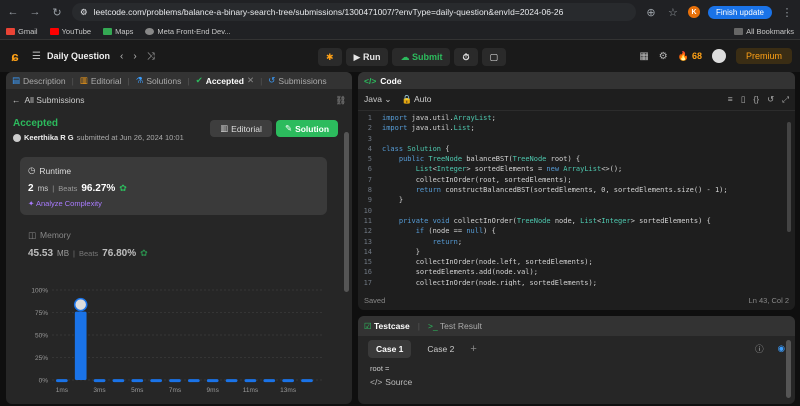 Image resolution: width=800 pixels, height=406 pixels. I want to click on next-problem-icon: ›, so click(134, 56).